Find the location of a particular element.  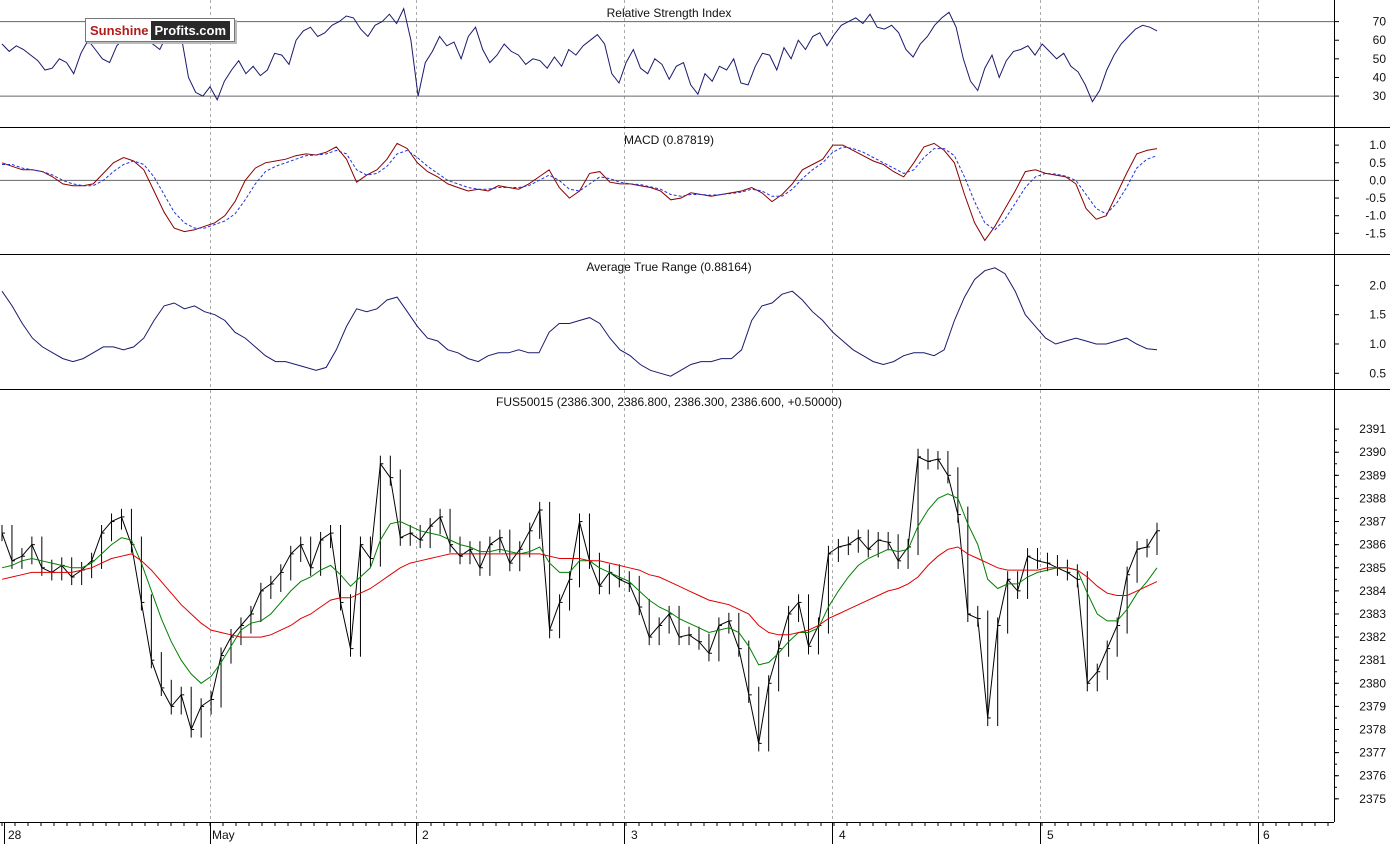

panel-3-tick-label-1: 2390 is located at coordinates (1372, 452).